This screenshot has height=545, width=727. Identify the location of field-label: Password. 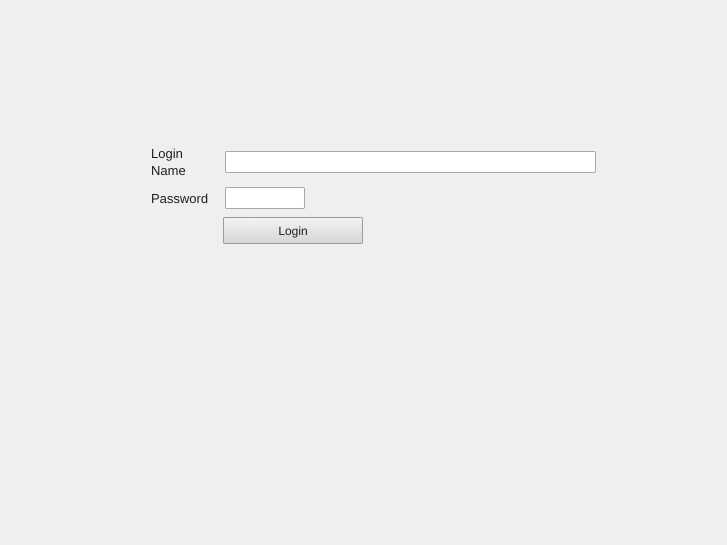
(180, 198).